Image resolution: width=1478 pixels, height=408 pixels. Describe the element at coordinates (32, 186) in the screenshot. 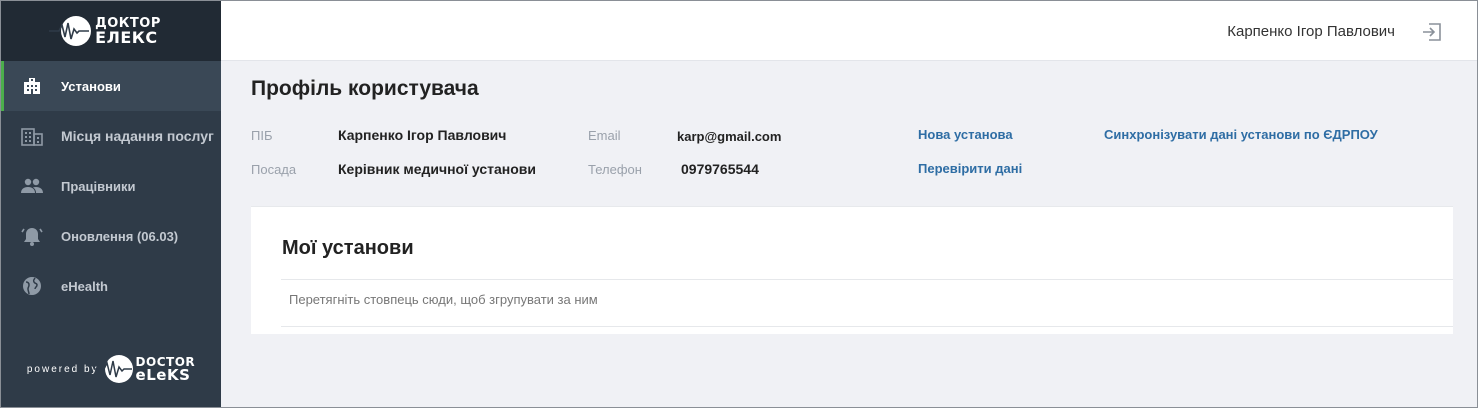

I see `people-icon` at that location.